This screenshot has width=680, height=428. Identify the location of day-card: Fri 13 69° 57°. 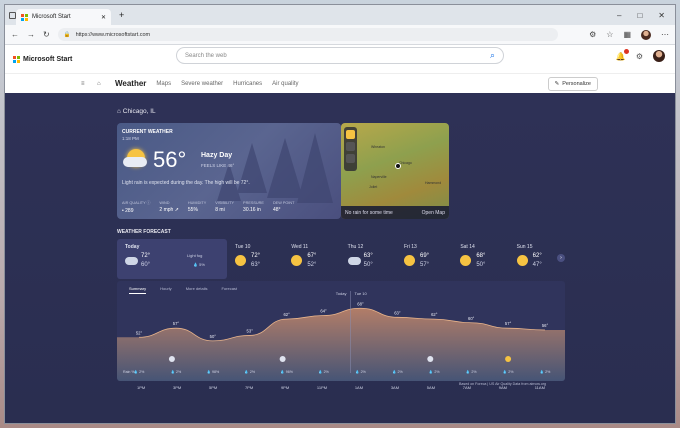
(424, 259).